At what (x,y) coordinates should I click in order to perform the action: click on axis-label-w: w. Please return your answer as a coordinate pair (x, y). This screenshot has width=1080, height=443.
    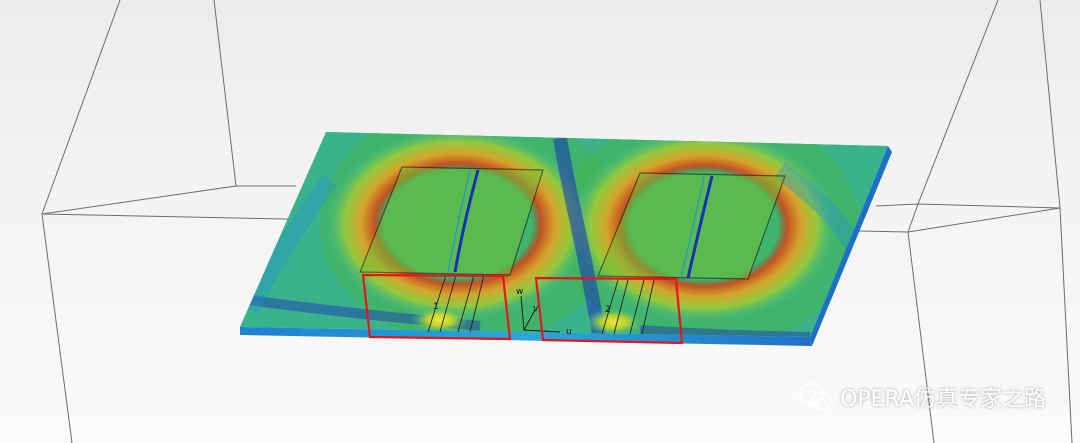
    Looking at the image, I should click on (519, 292).